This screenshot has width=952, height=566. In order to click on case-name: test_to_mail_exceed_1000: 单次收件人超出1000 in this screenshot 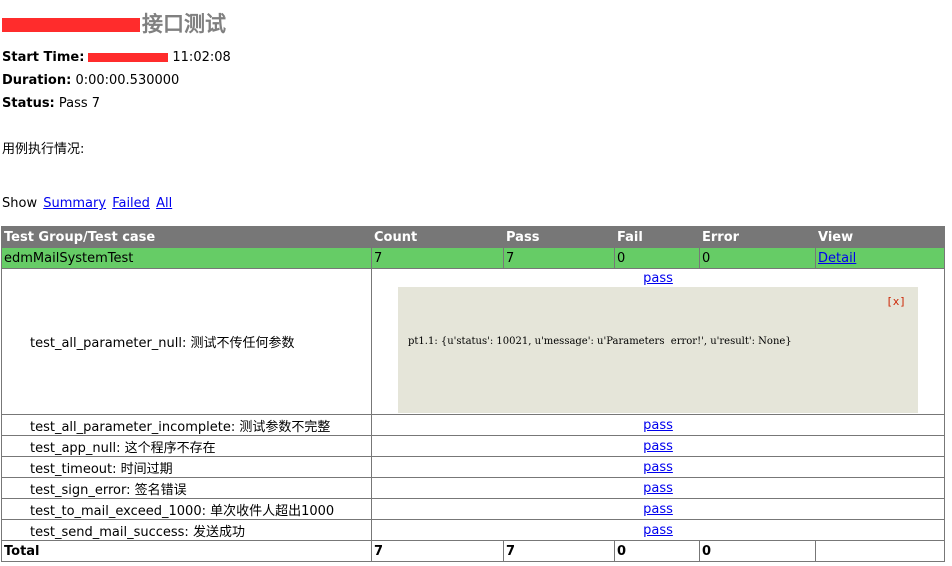, I will do `click(186, 509)`.